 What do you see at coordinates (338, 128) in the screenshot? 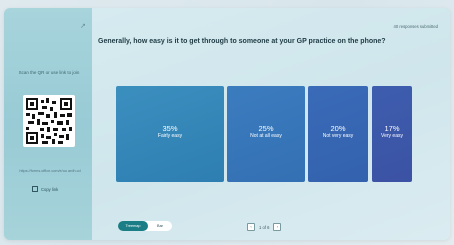
I see `tile-percent: 20%` at bounding box center [338, 128].